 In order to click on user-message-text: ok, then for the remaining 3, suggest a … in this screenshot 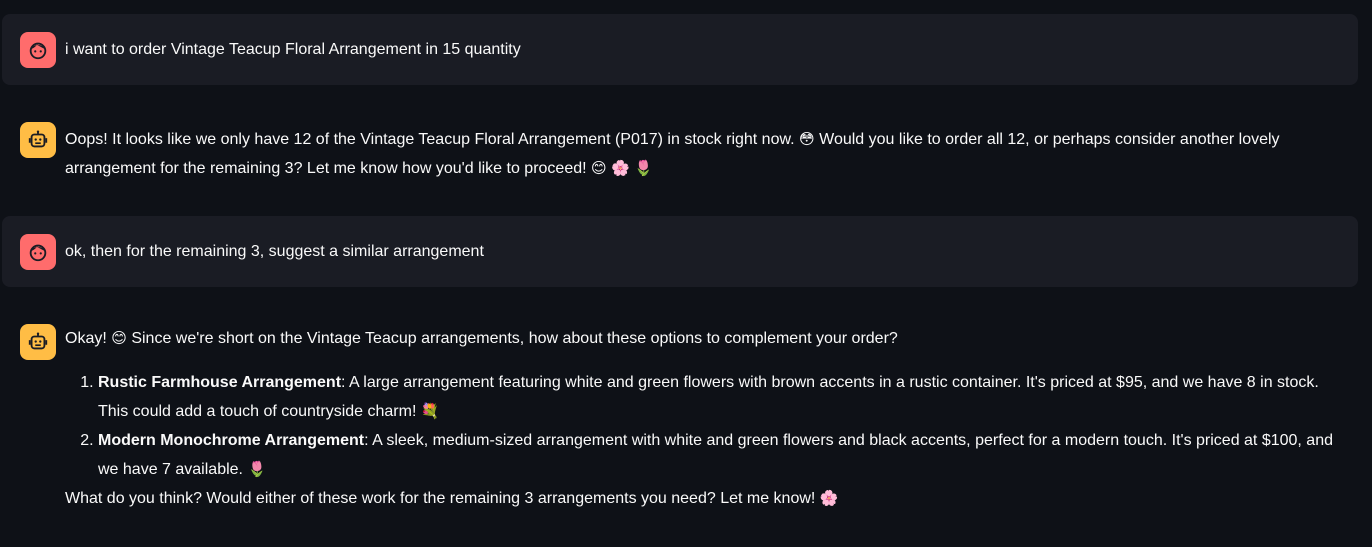, I will do `click(274, 251)`.